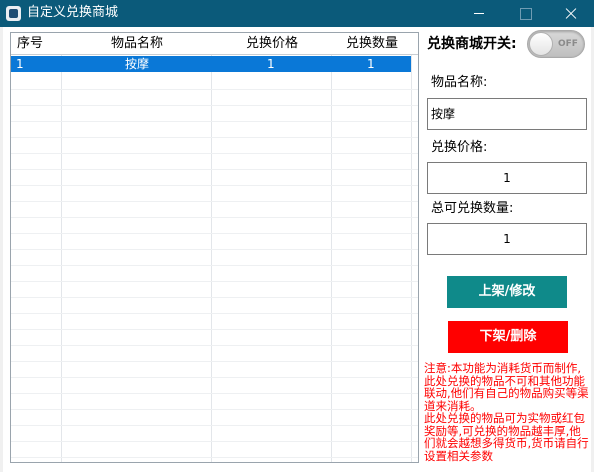  Describe the element at coordinates (472, 44) in the screenshot. I see `shop-switch-label: 兑换商城开关:` at that location.